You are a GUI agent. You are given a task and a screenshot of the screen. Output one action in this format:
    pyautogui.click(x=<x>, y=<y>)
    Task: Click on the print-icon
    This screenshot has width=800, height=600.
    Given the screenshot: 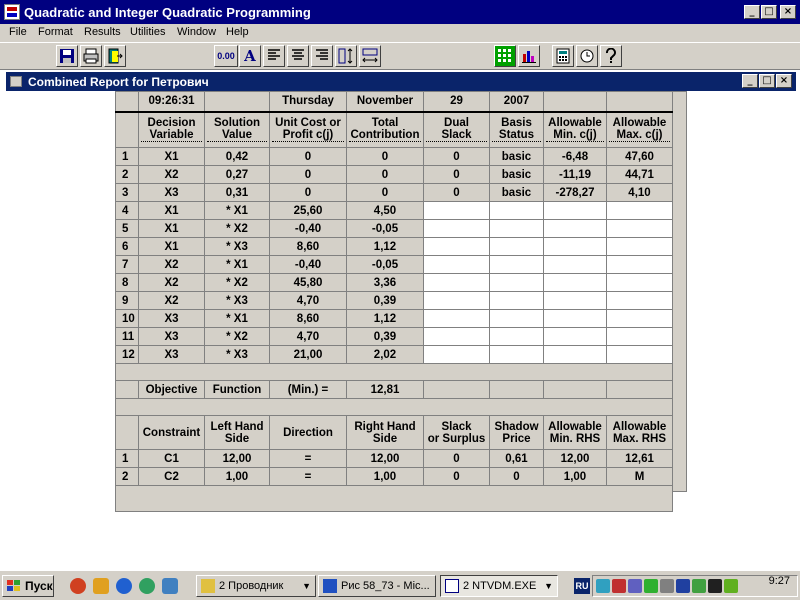 What is the action you would take?
    pyautogui.click(x=91, y=56)
    